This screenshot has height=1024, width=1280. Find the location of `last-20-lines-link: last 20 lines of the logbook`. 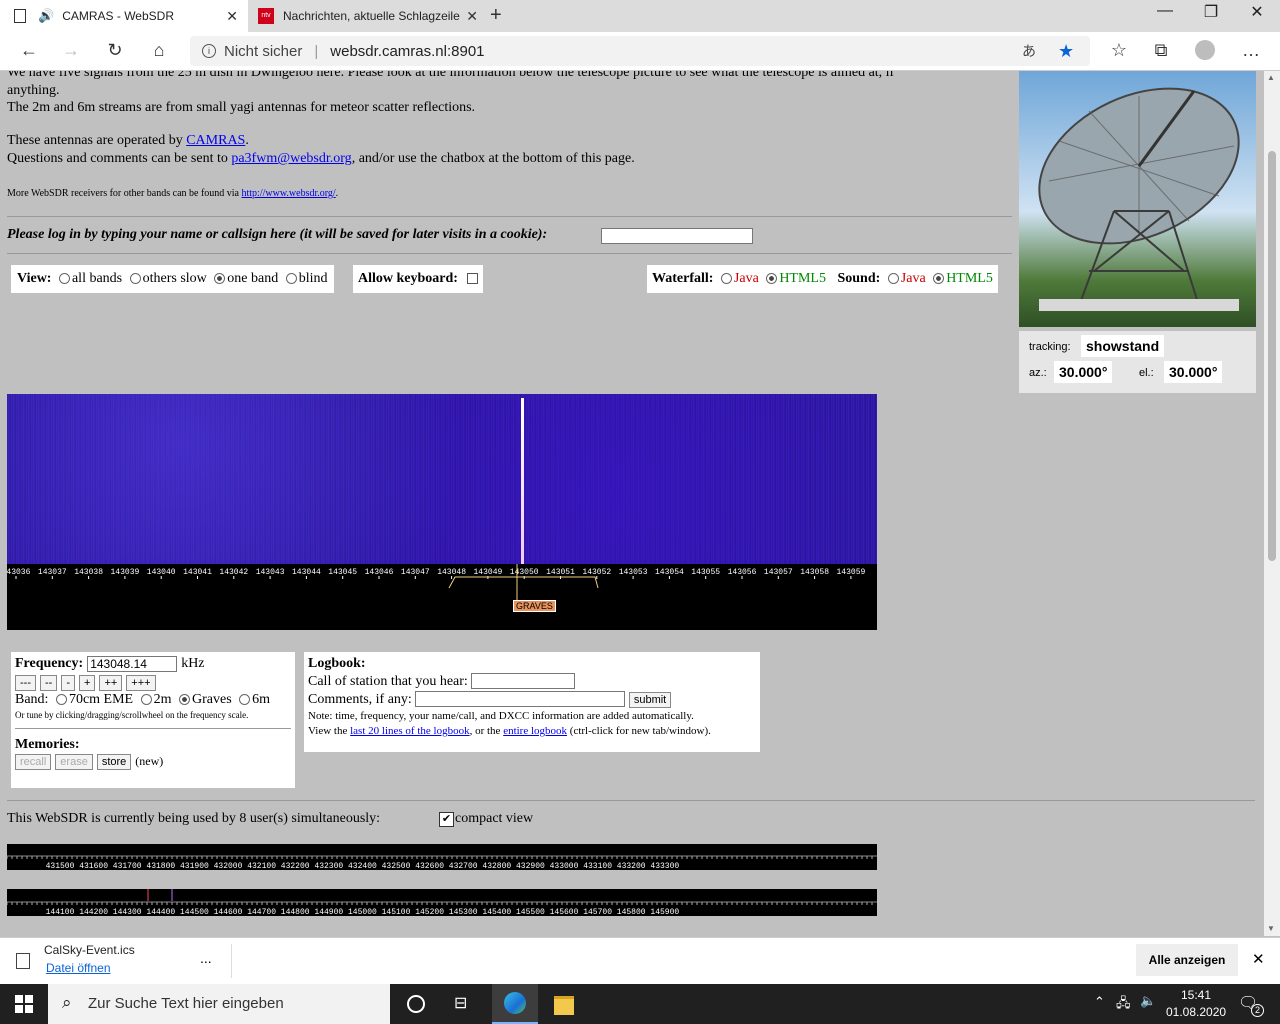

last-20-lines-link: last 20 lines of the logbook is located at coordinates (409, 731).